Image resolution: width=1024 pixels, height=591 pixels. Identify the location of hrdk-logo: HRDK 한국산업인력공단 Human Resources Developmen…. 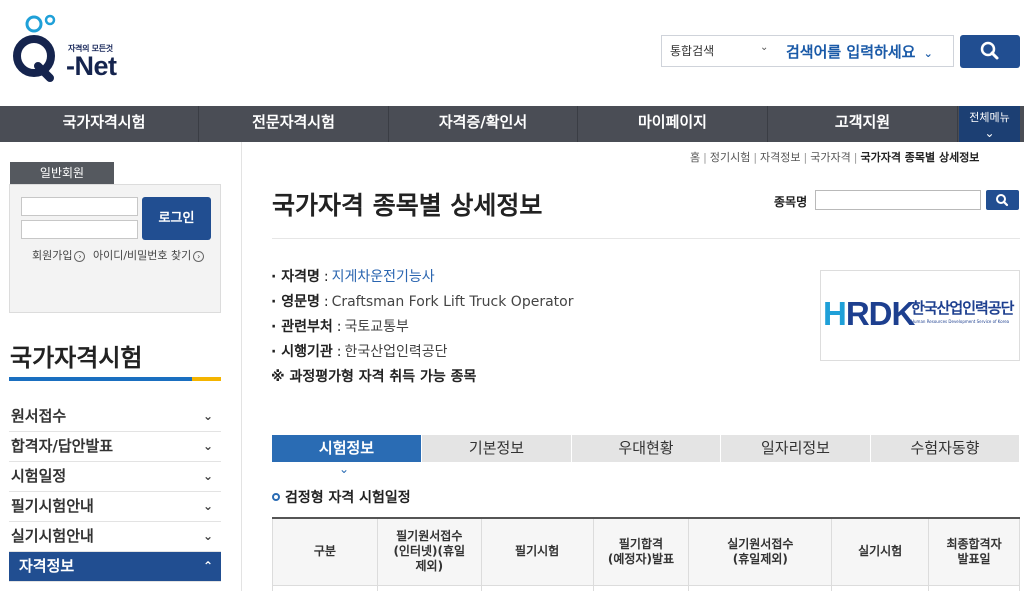
(920, 315).